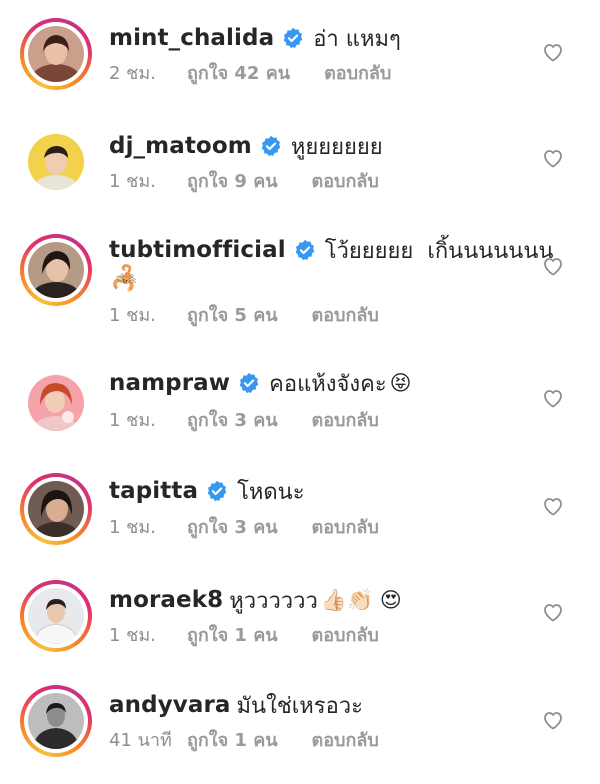 The image size is (600, 784). Describe the element at coordinates (361, 599) in the screenshot. I see `thumbs-clap-heart-eyes-emoji: 👍🏻👏🏻 😍` at that location.